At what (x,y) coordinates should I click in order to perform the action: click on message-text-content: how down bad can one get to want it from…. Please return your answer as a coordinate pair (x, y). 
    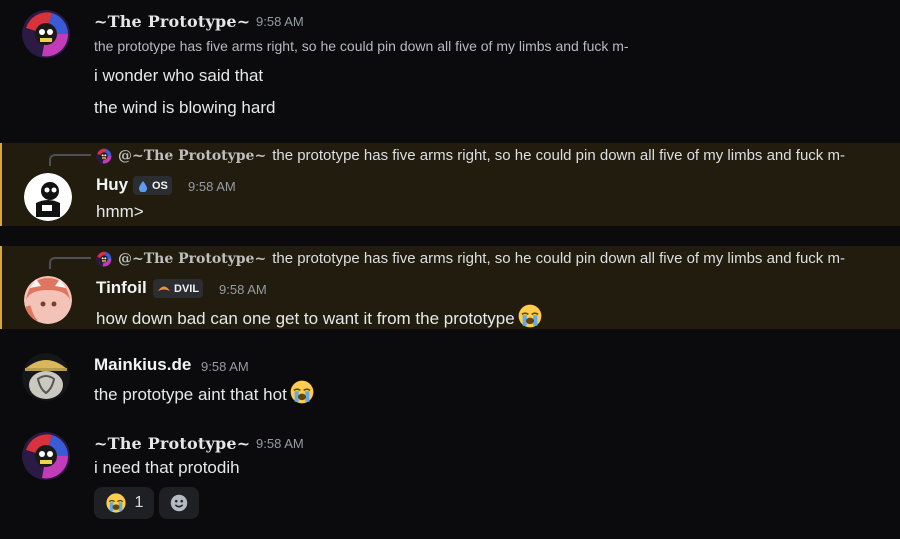
    Looking at the image, I should click on (305, 318).